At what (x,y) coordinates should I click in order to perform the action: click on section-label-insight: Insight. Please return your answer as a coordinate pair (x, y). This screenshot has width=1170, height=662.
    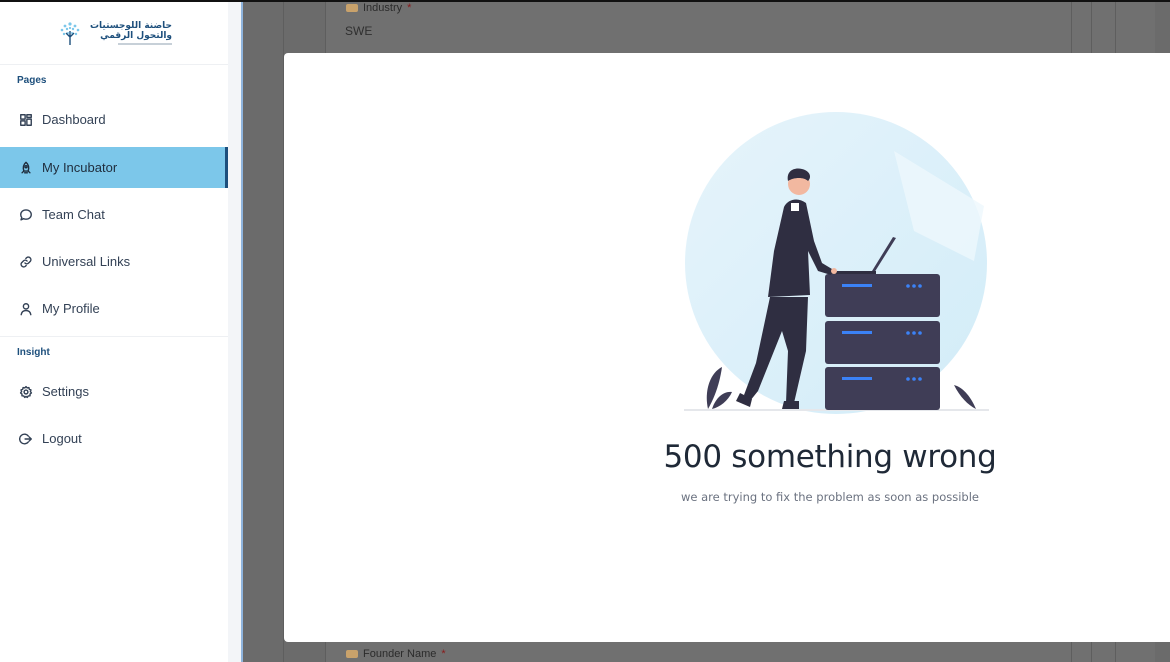
    Looking at the image, I should click on (33, 352).